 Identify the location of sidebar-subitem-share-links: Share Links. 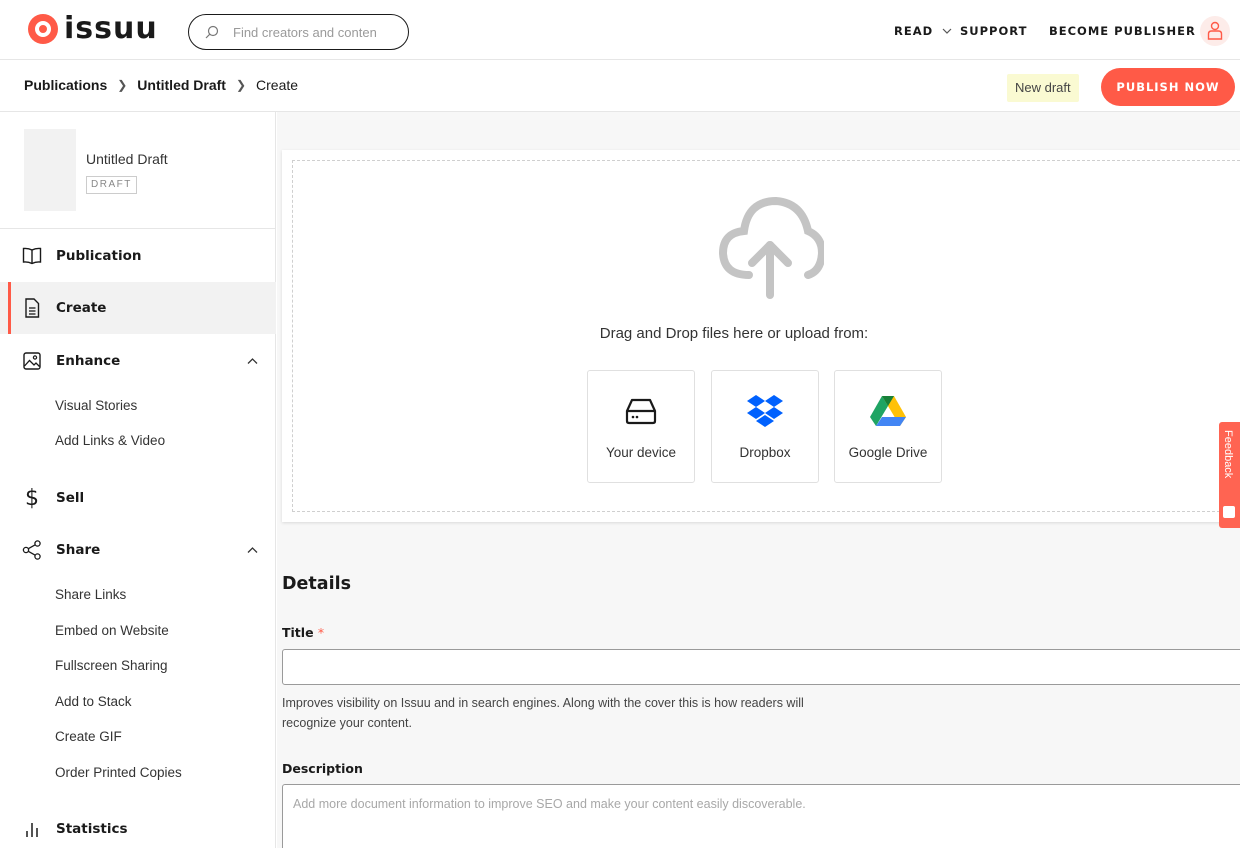
(90, 594).